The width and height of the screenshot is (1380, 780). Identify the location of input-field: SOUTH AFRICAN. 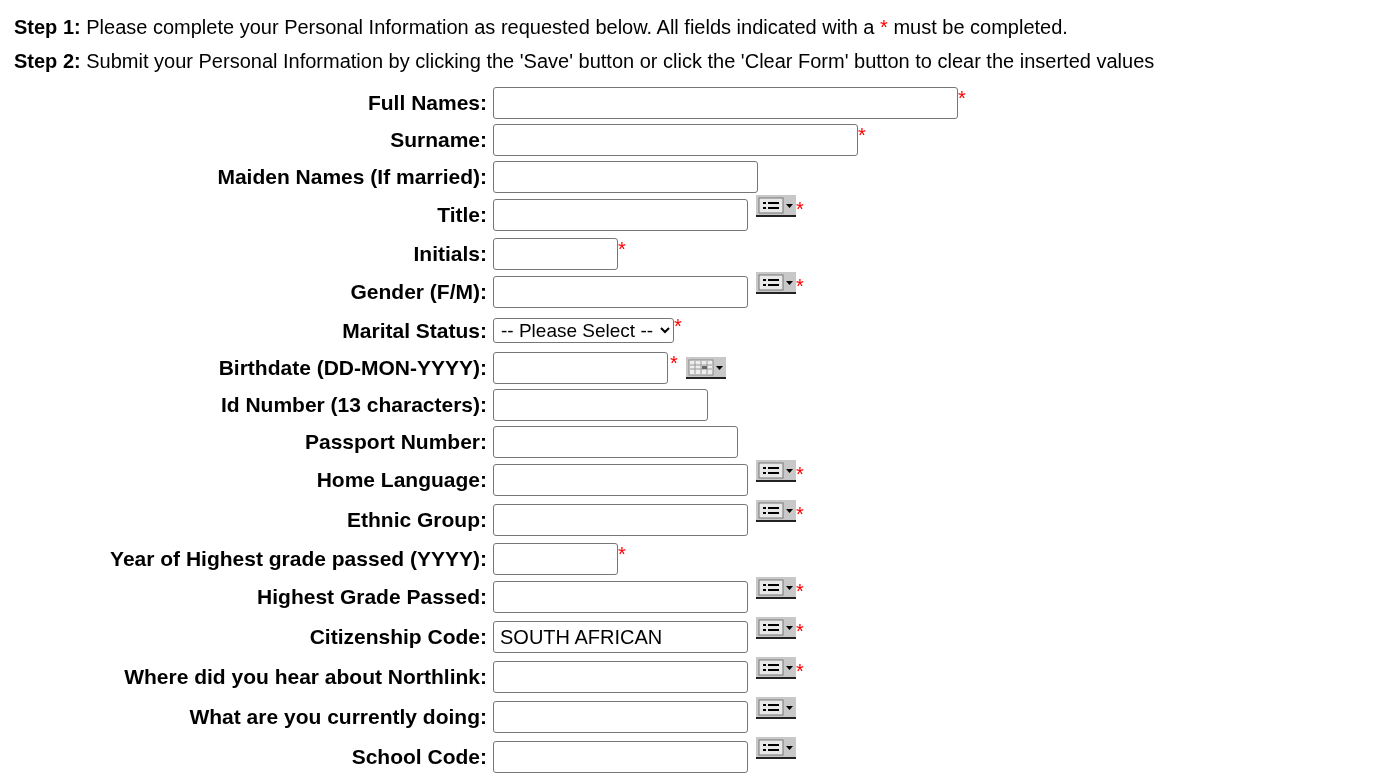
(620, 637).